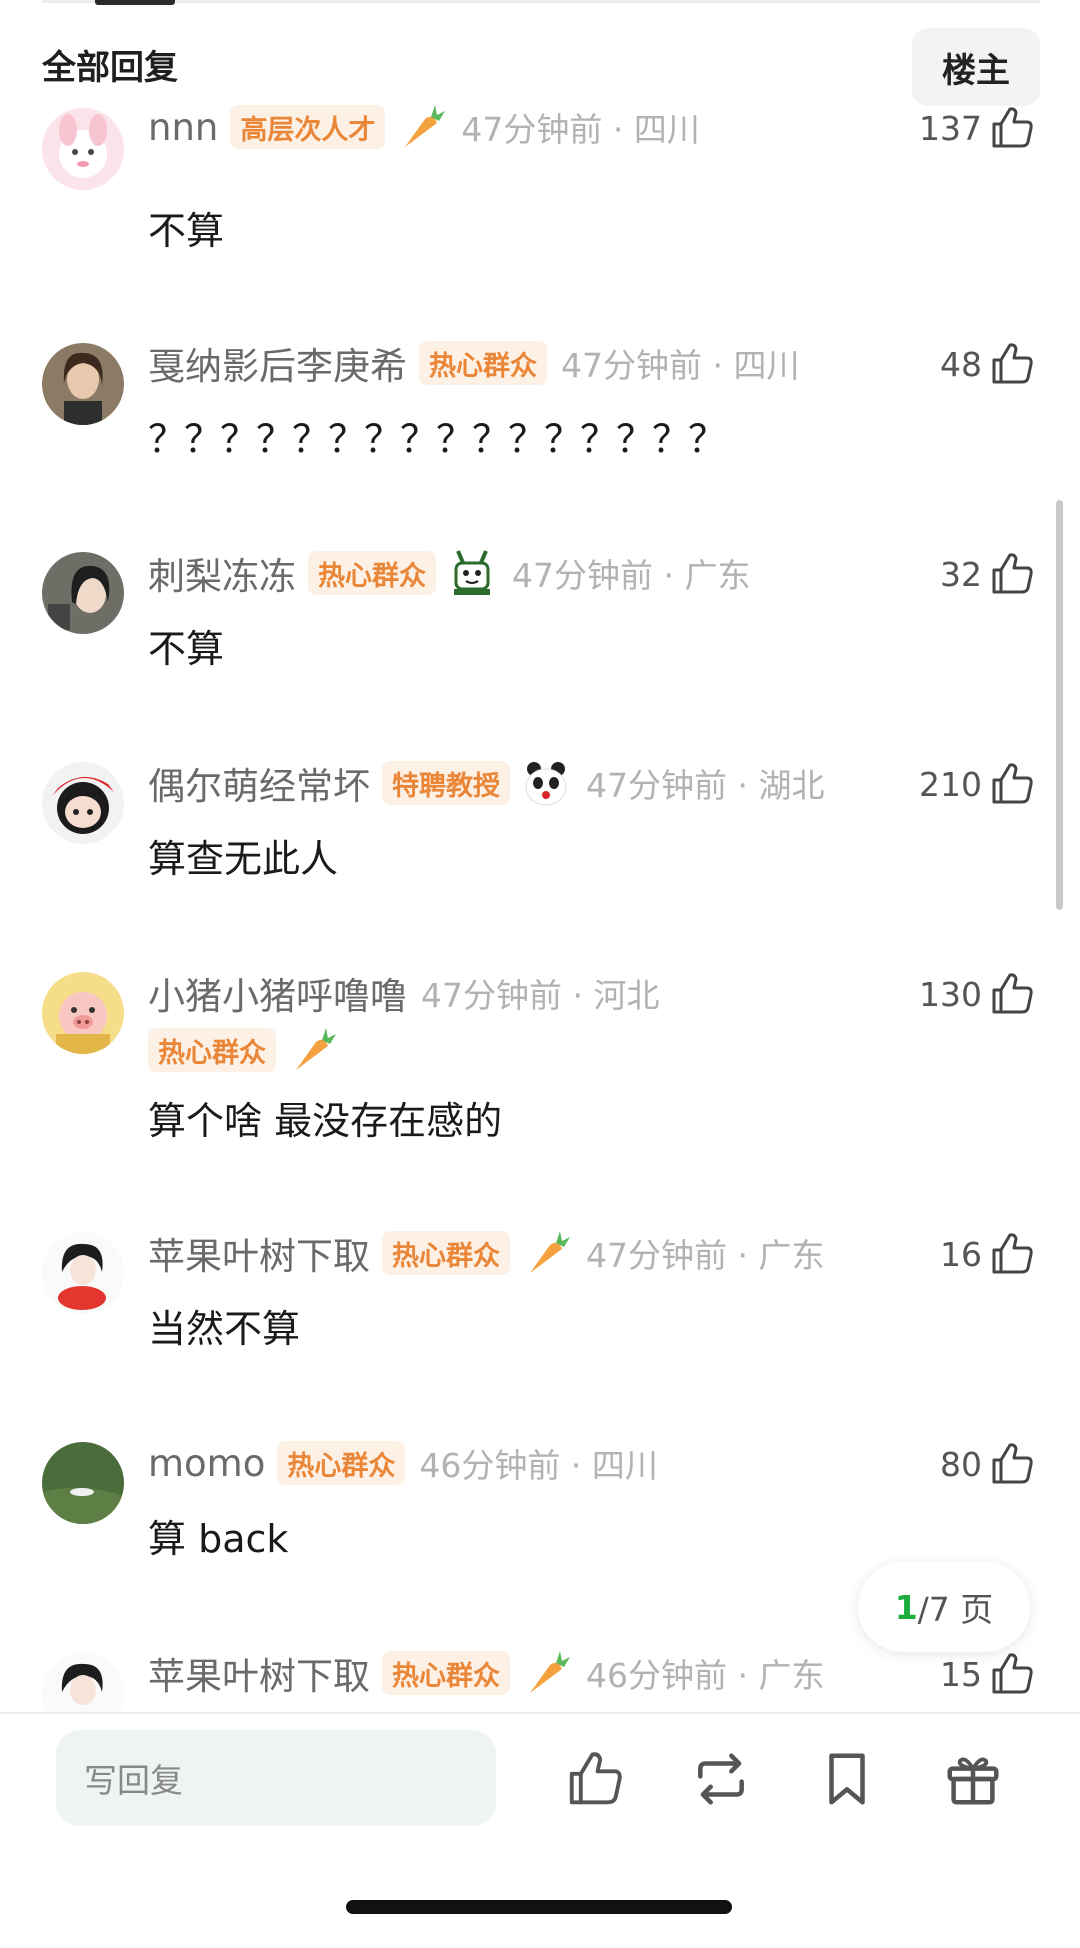  I want to click on comment-meta: 苹果叶树下取 热心群众 47分钟前 · 广东, so click(486, 1253).